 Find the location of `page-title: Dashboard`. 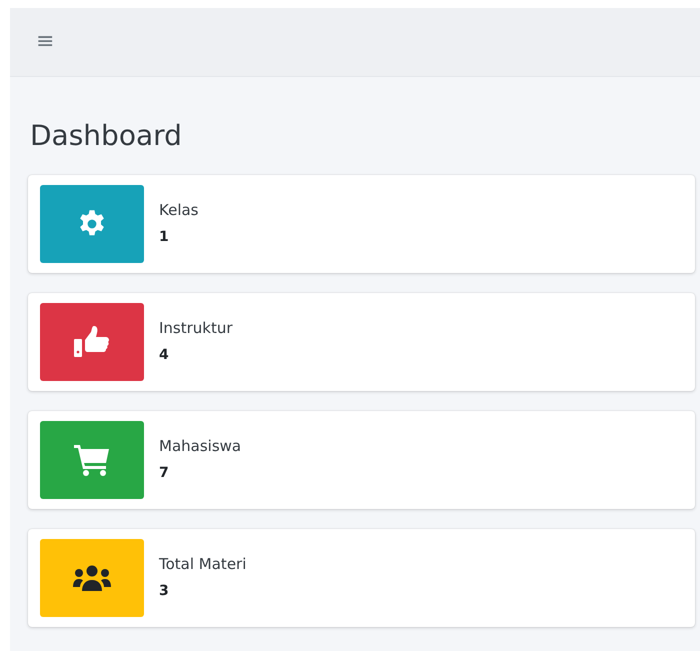

page-title: Dashboard is located at coordinates (106, 136).